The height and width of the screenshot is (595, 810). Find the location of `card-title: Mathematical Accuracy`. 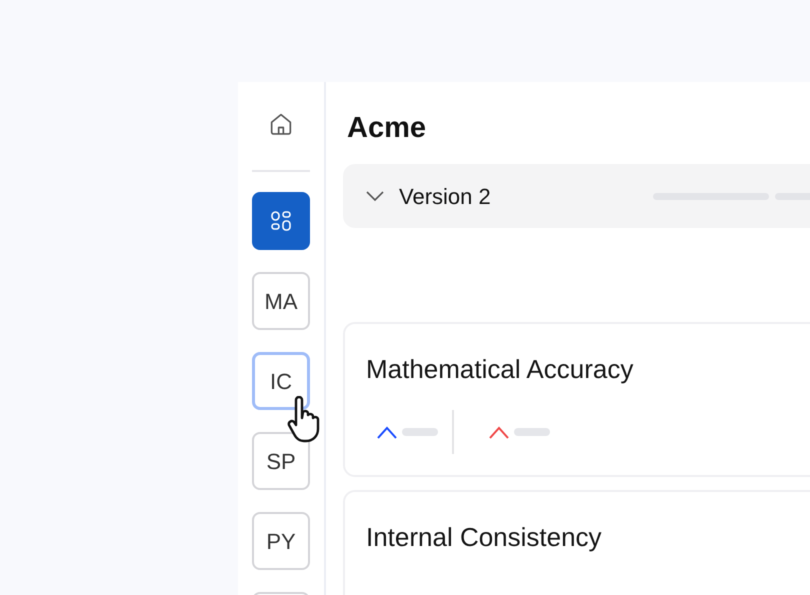

card-title: Mathematical Accuracy is located at coordinates (500, 369).